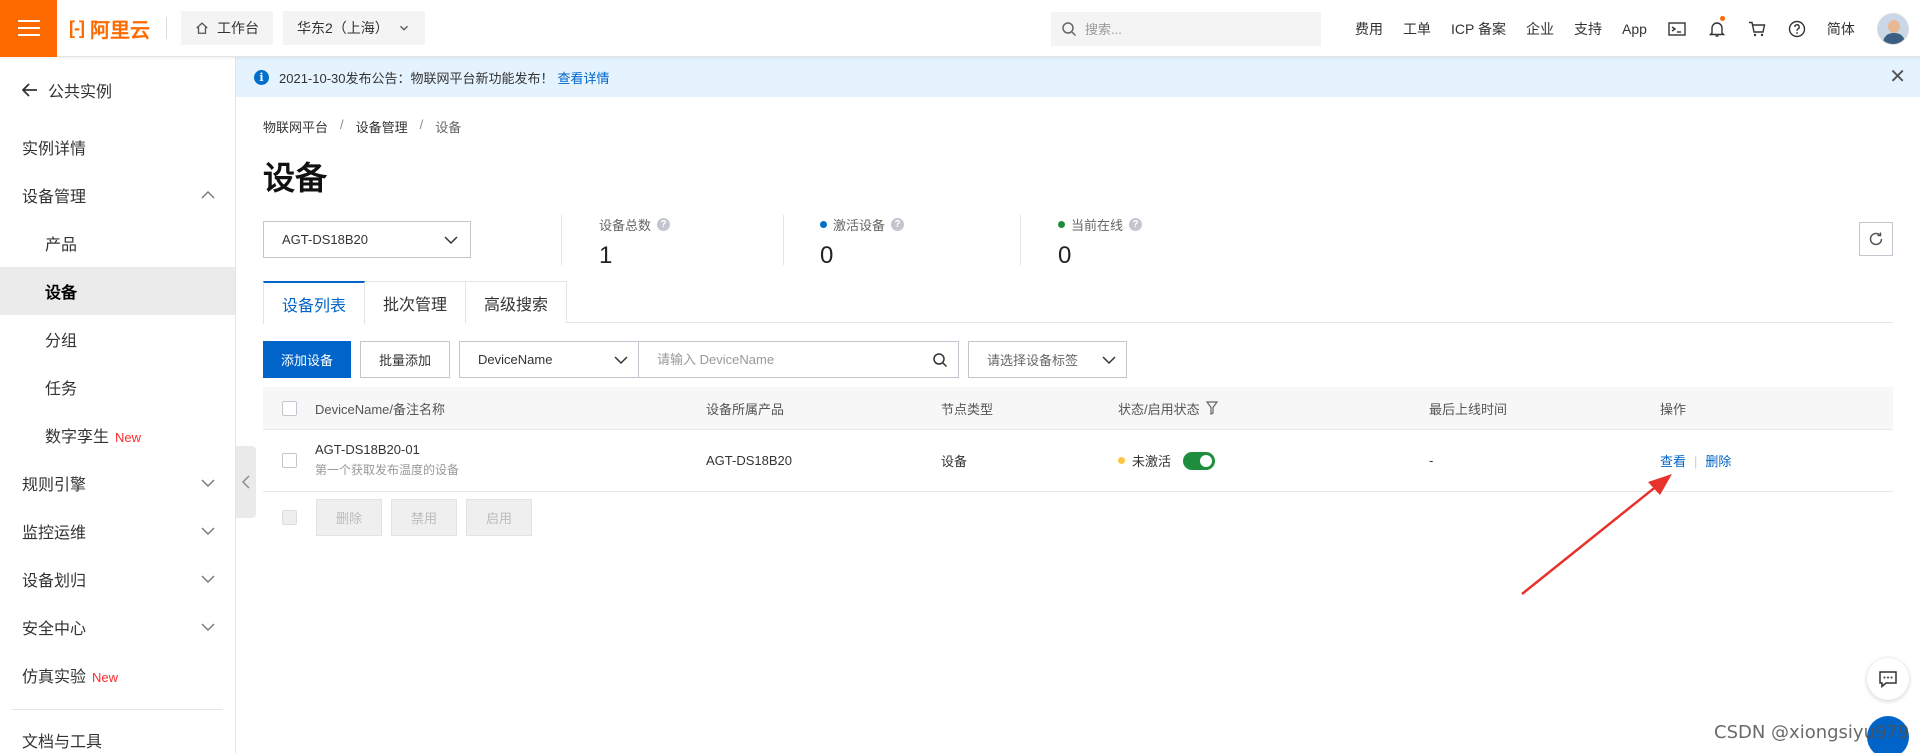 Image resolution: width=1920 pixels, height=753 pixels. What do you see at coordinates (1199, 460) in the screenshot?
I see `enable-toggle` at bounding box center [1199, 460].